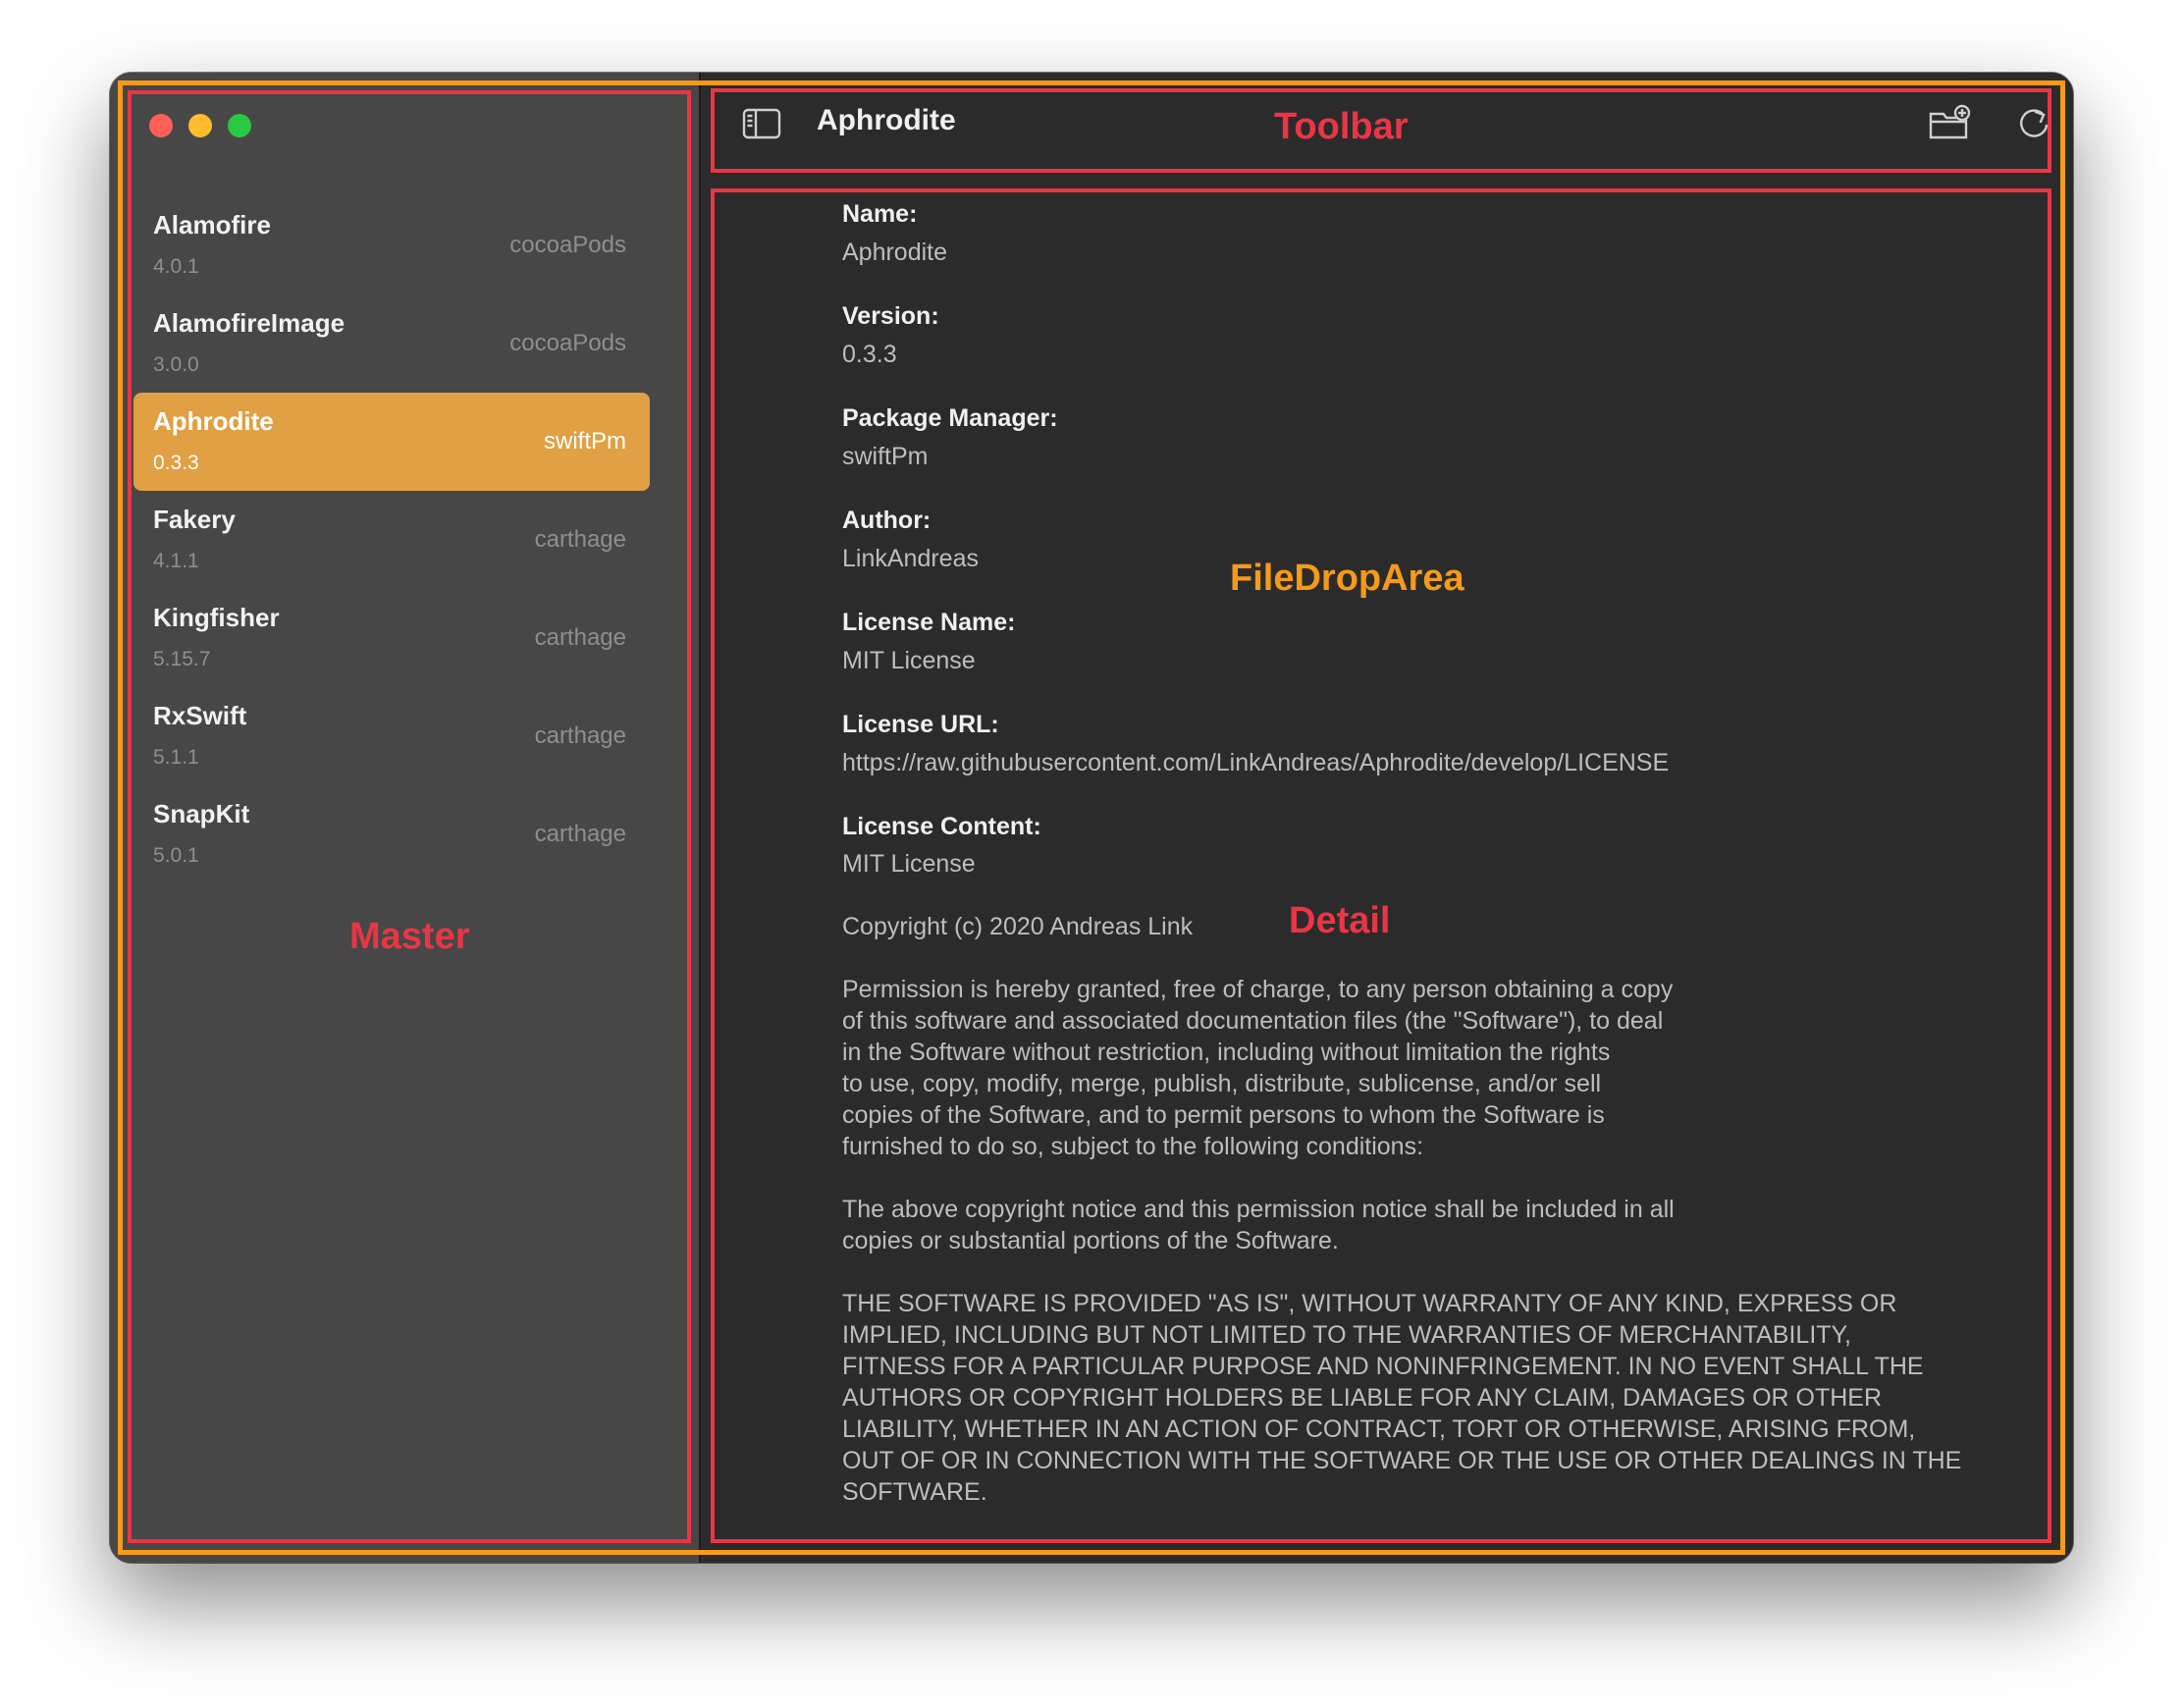 The image size is (2183, 1708). I want to click on license-name-label: License Name:, so click(929, 622).